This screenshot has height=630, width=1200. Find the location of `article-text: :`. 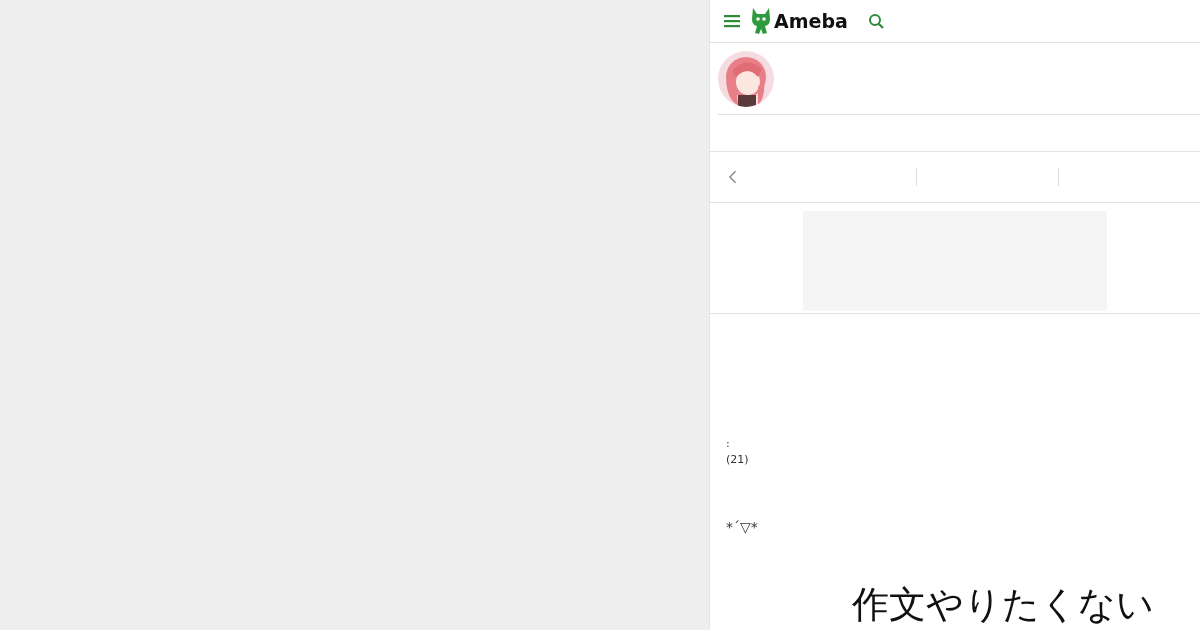

article-text: : is located at coordinates (728, 444).